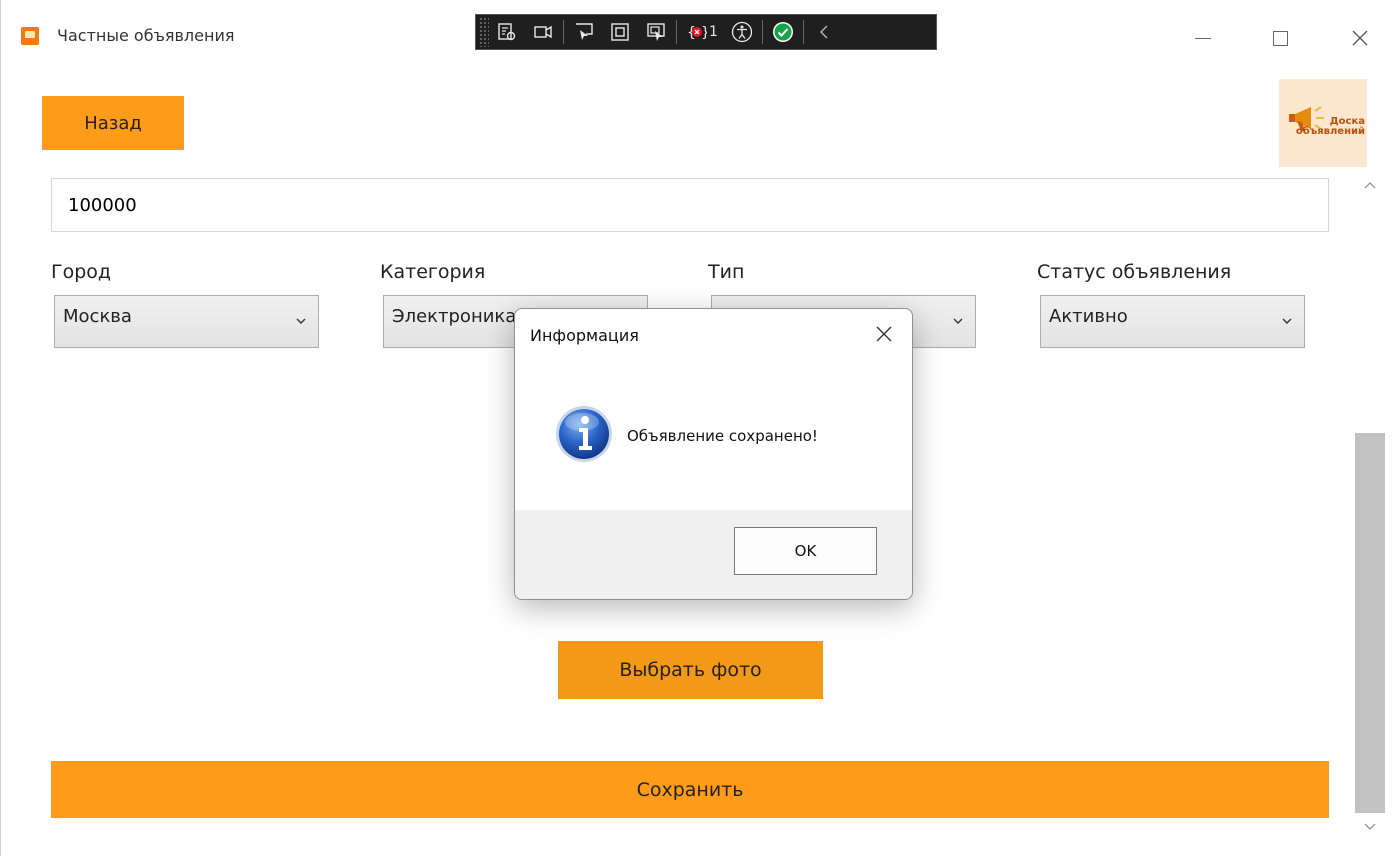  What do you see at coordinates (584, 434) in the screenshot?
I see `info-icon` at bounding box center [584, 434].